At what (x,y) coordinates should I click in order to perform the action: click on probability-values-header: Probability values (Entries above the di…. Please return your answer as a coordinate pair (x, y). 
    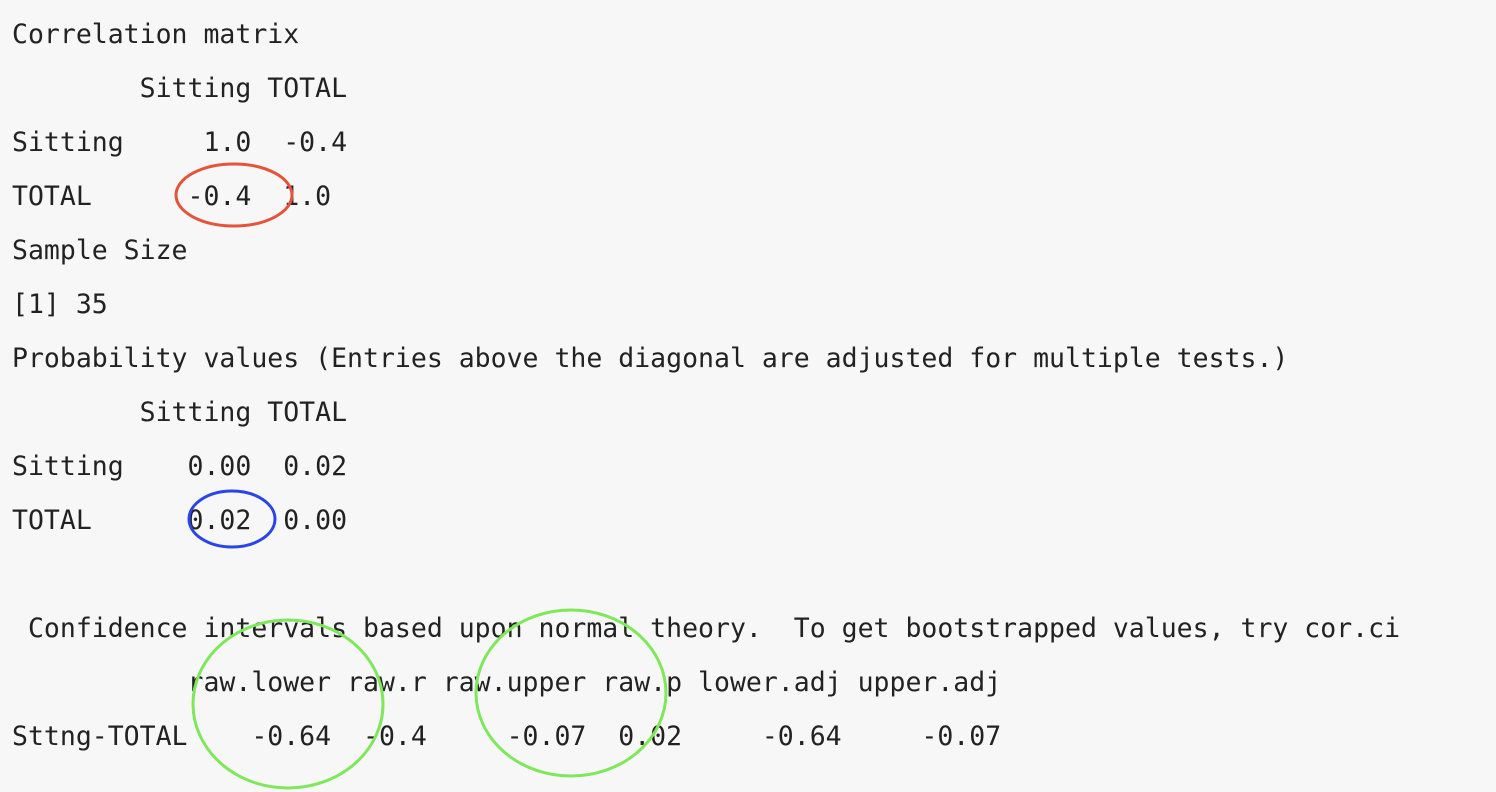
    Looking at the image, I should click on (650, 358).